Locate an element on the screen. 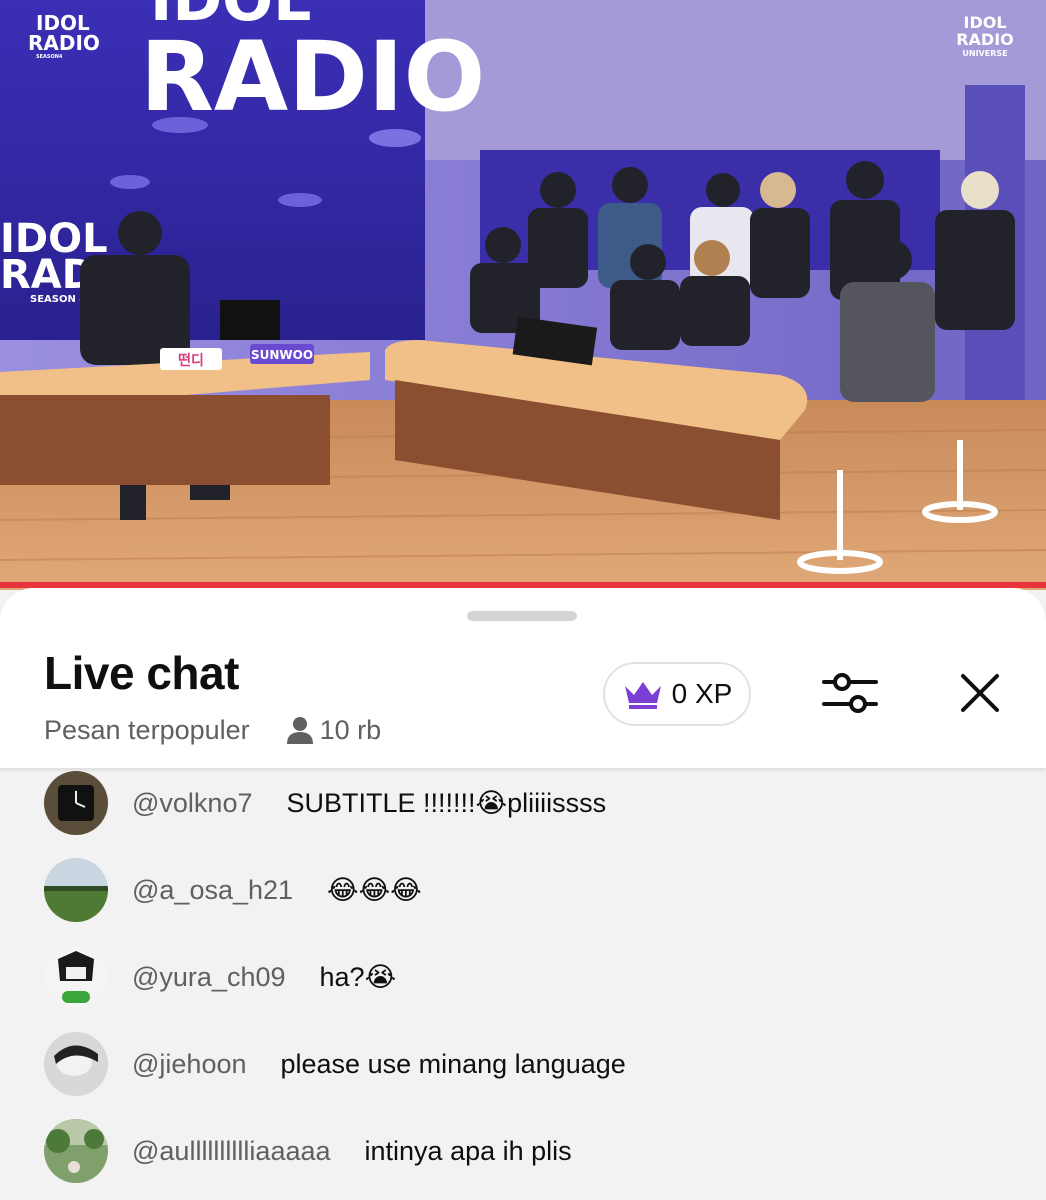 The width and height of the screenshot is (1046, 1200). close-icon is located at coordinates (980, 695).